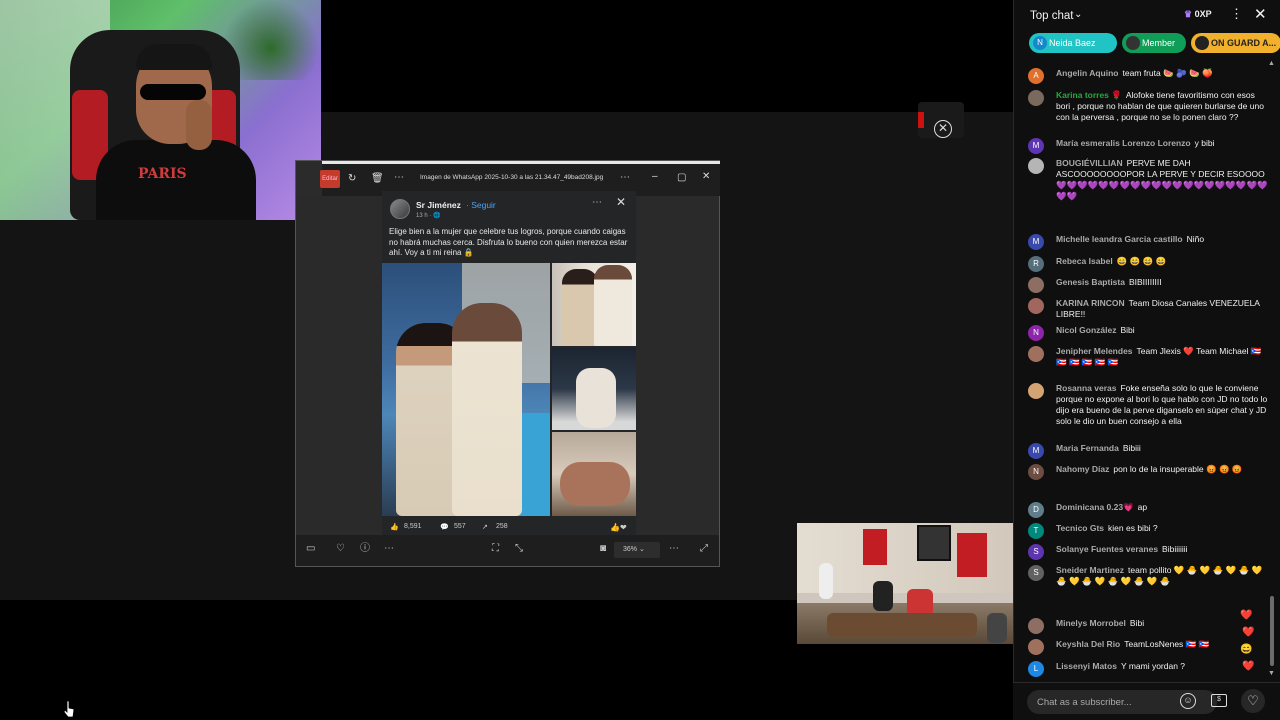 This screenshot has height=720, width=1280. What do you see at coordinates (1253, 701) in the screenshot?
I see `heart-icon: ♡` at bounding box center [1253, 701].